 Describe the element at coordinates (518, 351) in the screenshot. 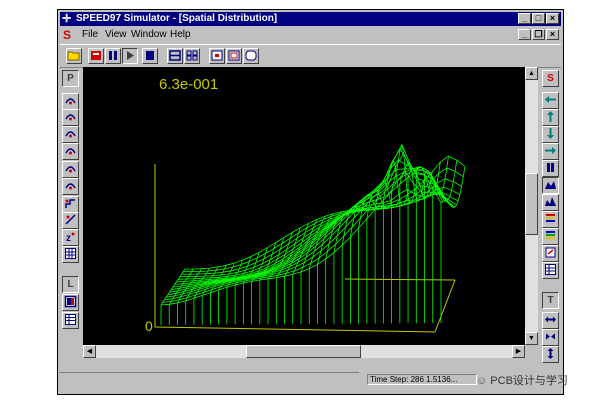

I see `scroll-right-button: ▶` at that location.